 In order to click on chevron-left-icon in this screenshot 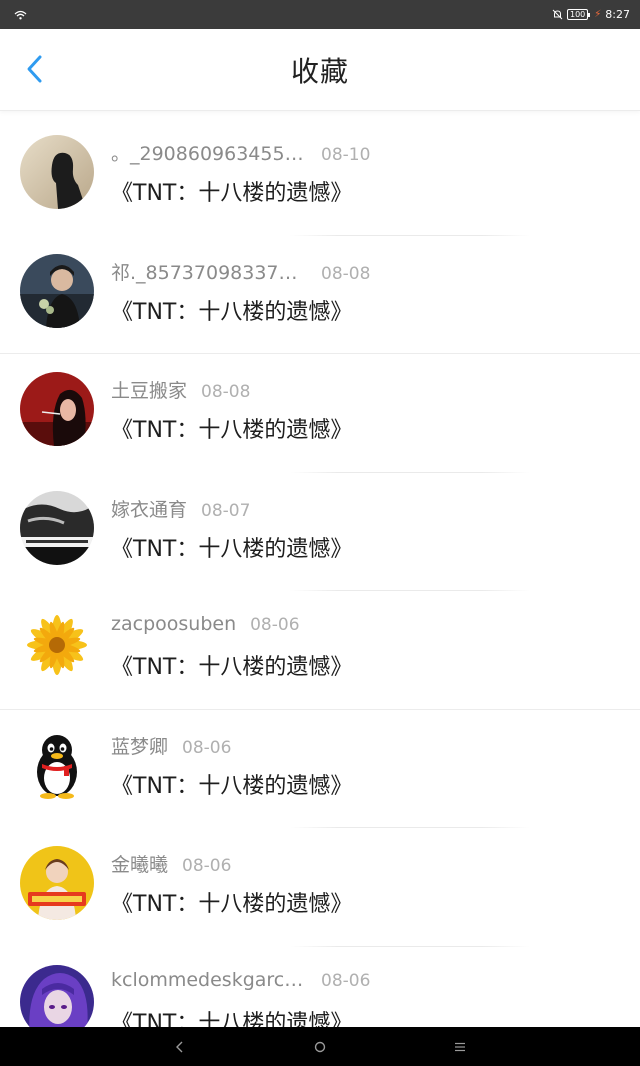, I will do `click(34, 69)`.